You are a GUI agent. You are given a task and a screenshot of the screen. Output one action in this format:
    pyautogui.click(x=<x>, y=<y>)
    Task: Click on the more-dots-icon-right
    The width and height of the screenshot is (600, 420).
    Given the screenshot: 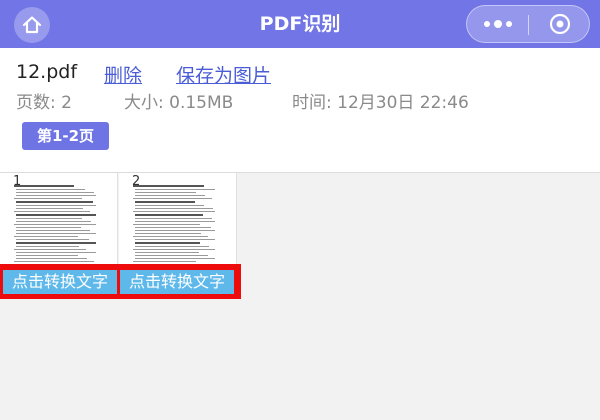 What is the action you would take?
    pyautogui.click(x=508, y=24)
    